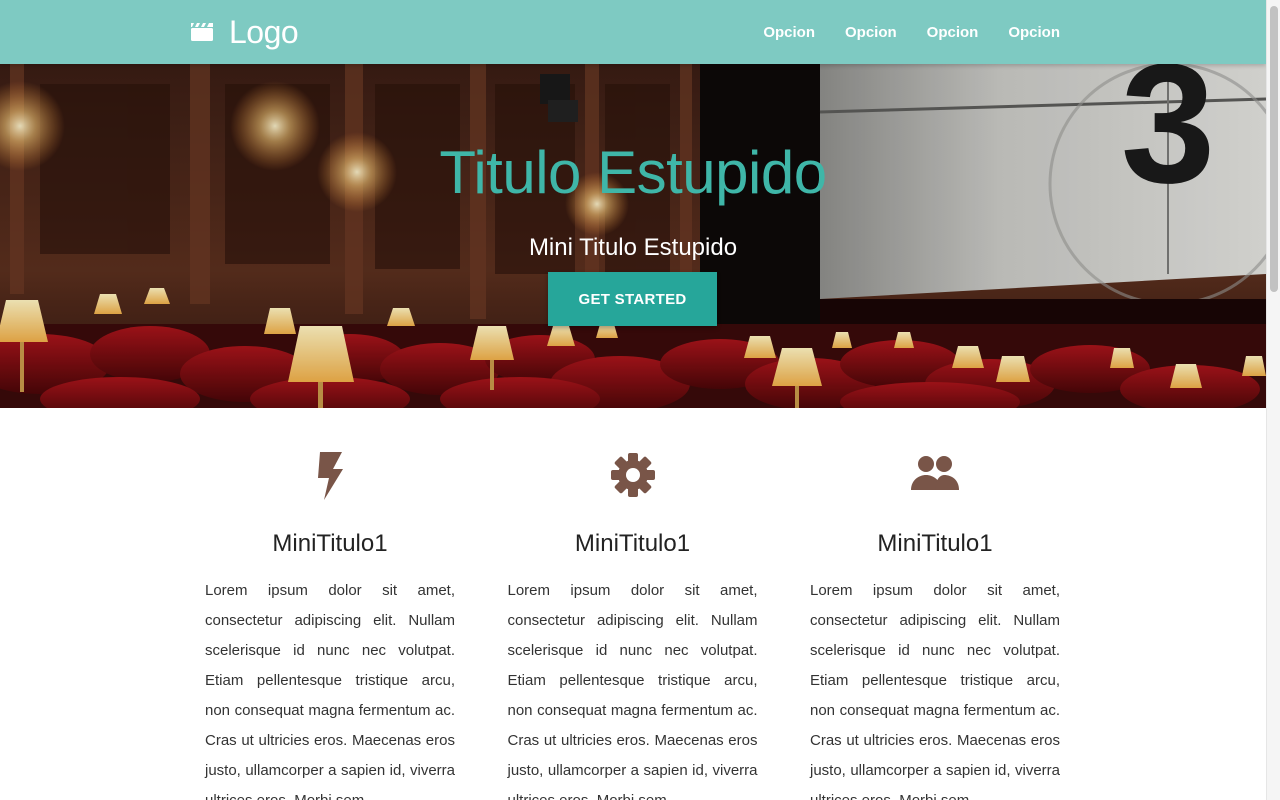 This screenshot has height=800, width=1280. What do you see at coordinates (935, 477) in the screenshot?
I see `group-icon` at bounding box center [935, 477].